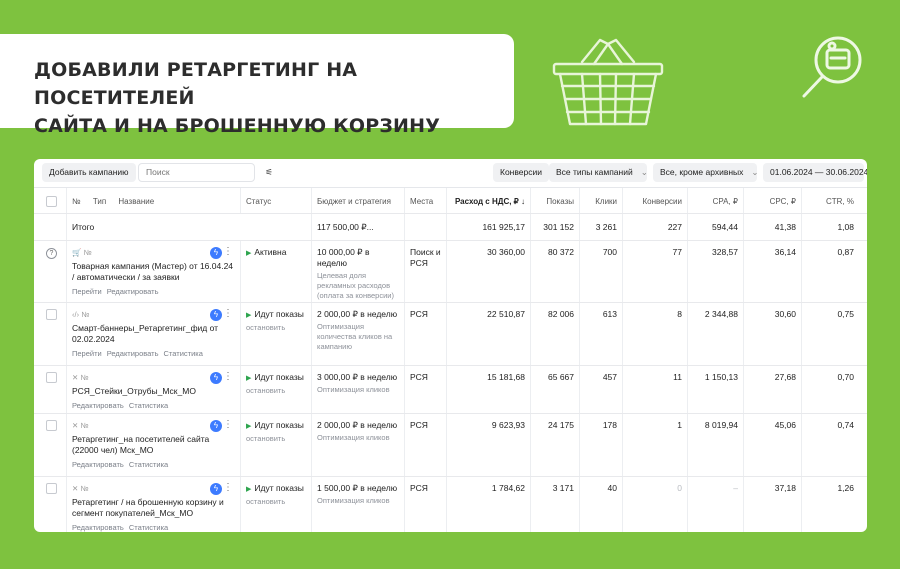 This screenshot has height=569, width=900. Describe the element at coordinates (716, 445) in the screenshot. I see `cpa-value: 8 019,94` at that location.